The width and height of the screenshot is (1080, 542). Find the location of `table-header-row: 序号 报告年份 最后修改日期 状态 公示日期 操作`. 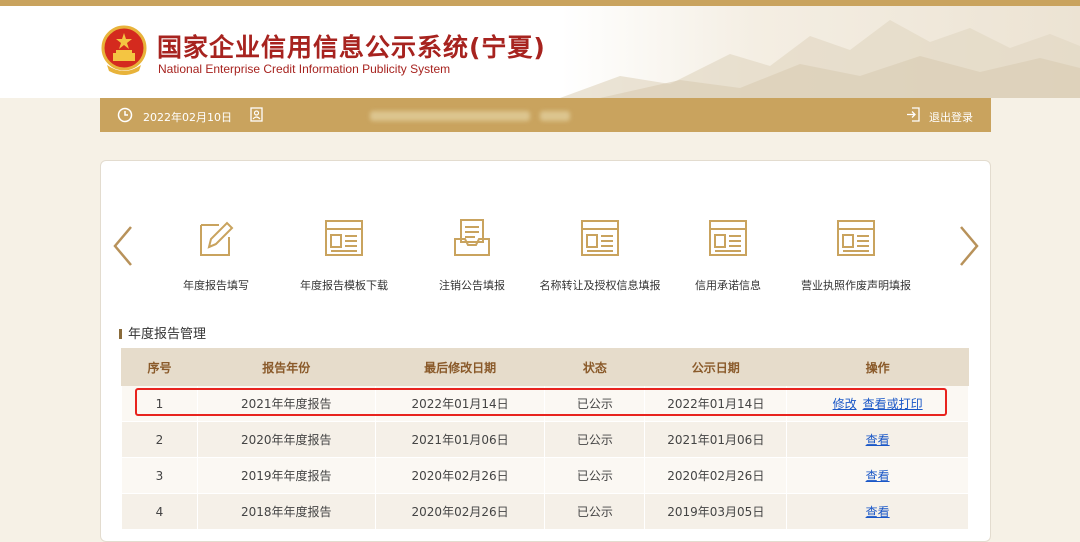

table-header-row: 序号 报告年份 最后修改日期 状态 公示日期 操作 is located at coordinates (545, 367).